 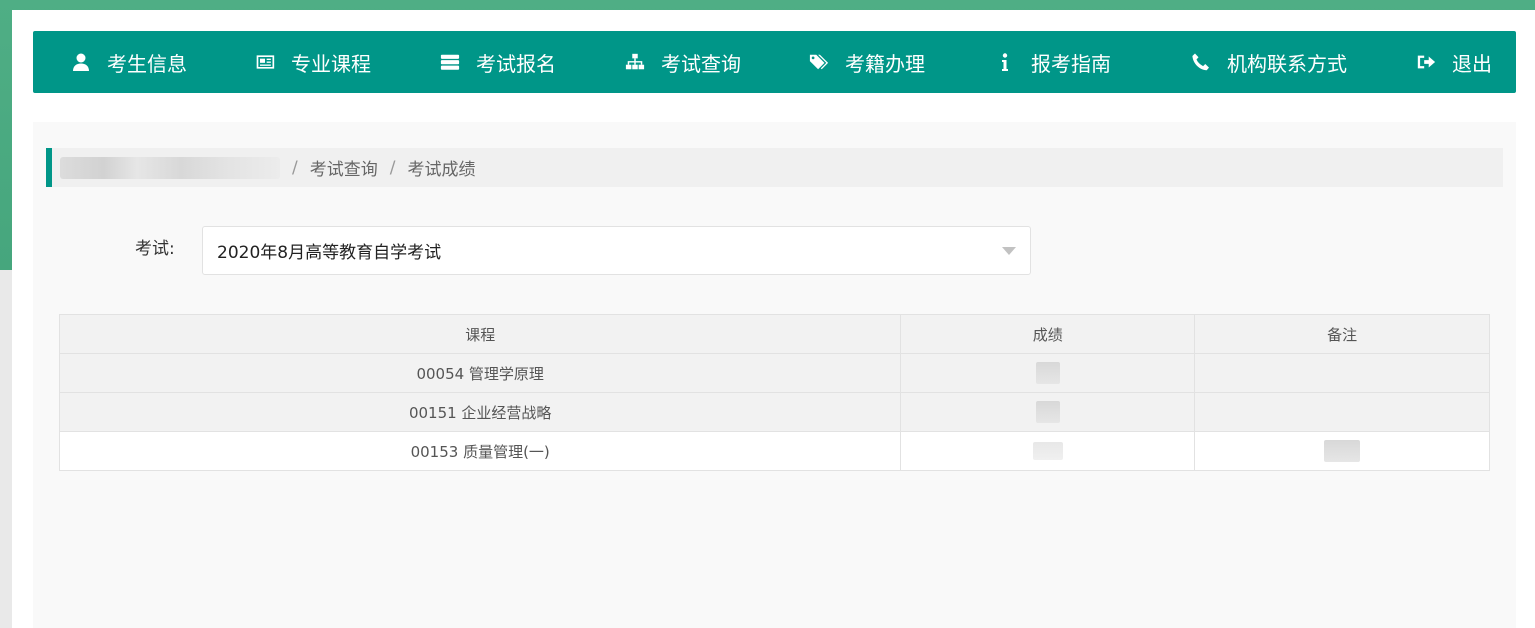 I want to click on nav-item-label: 专业课程, so click(x=331, y=63).